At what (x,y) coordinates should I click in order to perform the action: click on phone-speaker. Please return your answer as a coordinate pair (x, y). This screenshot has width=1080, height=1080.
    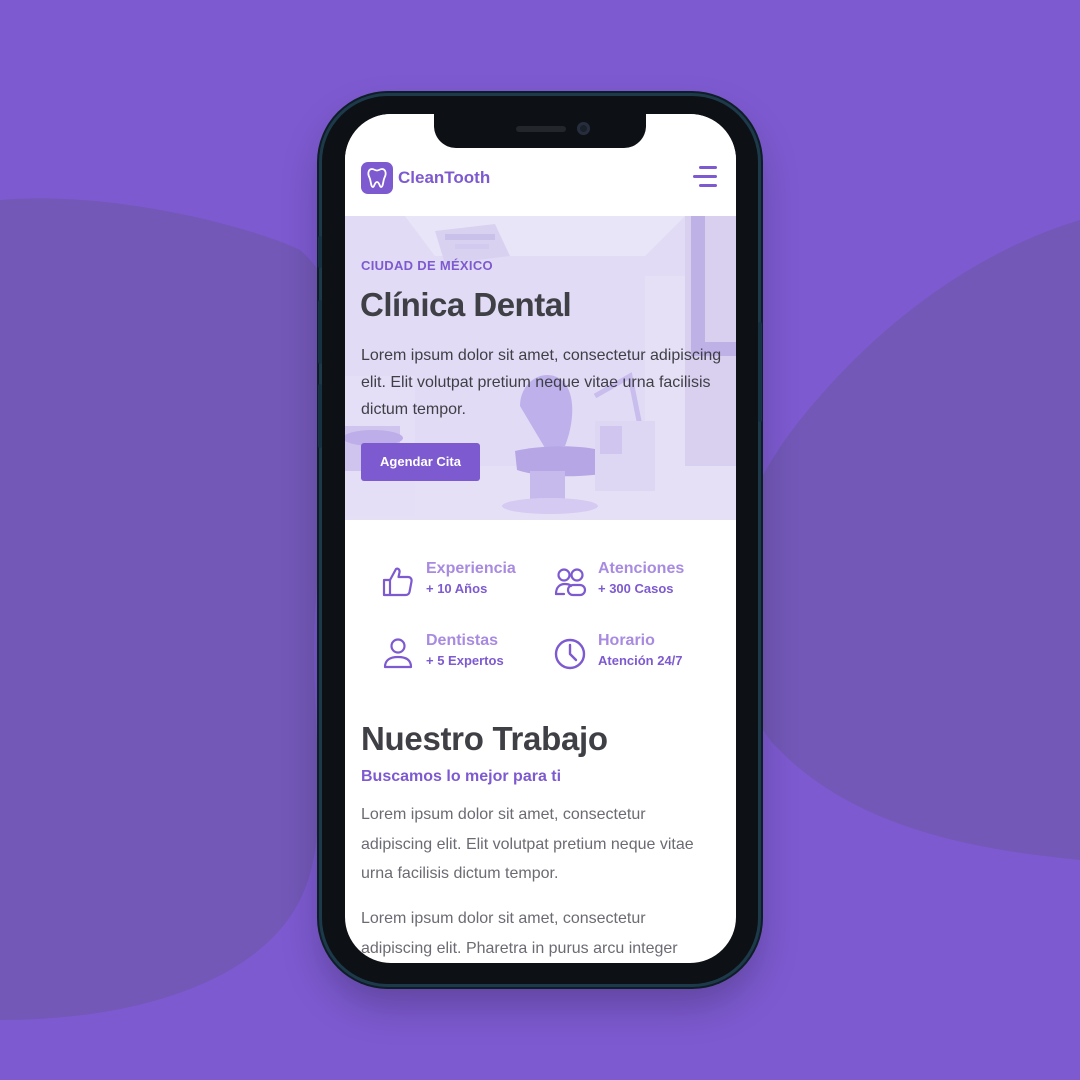
    Looking at the image, I should click on (541, 129).